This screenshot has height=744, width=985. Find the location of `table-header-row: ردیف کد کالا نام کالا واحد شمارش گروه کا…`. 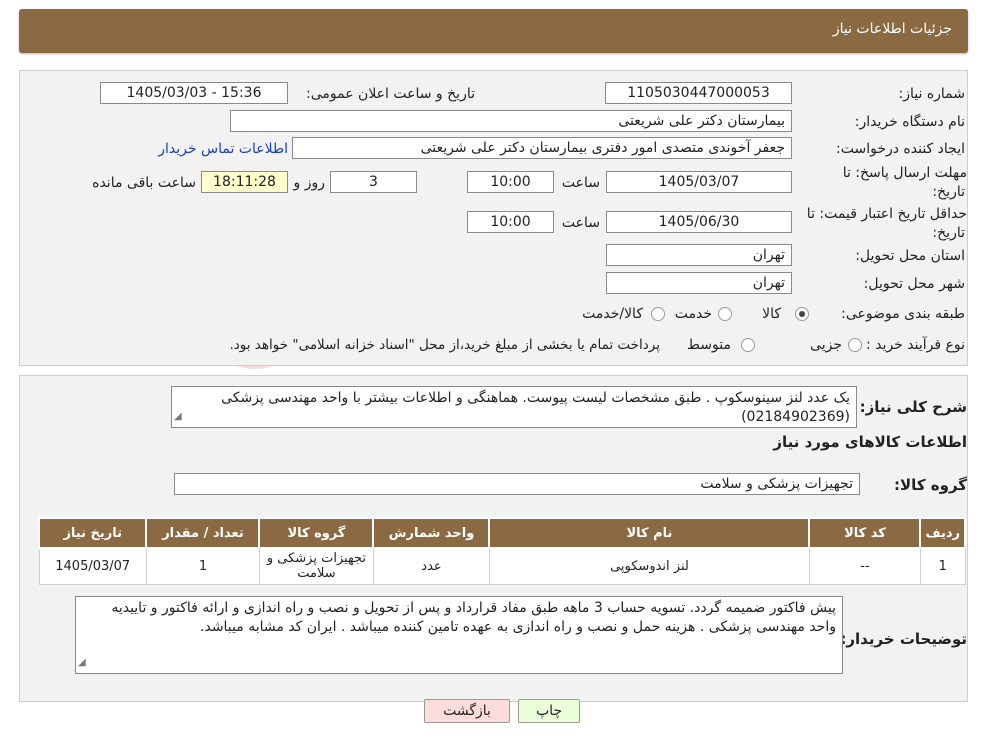

table-header-row: ردیف کد کالا نام کالا واحد شمارش گروه کا… is located at coordinates (501, 533).